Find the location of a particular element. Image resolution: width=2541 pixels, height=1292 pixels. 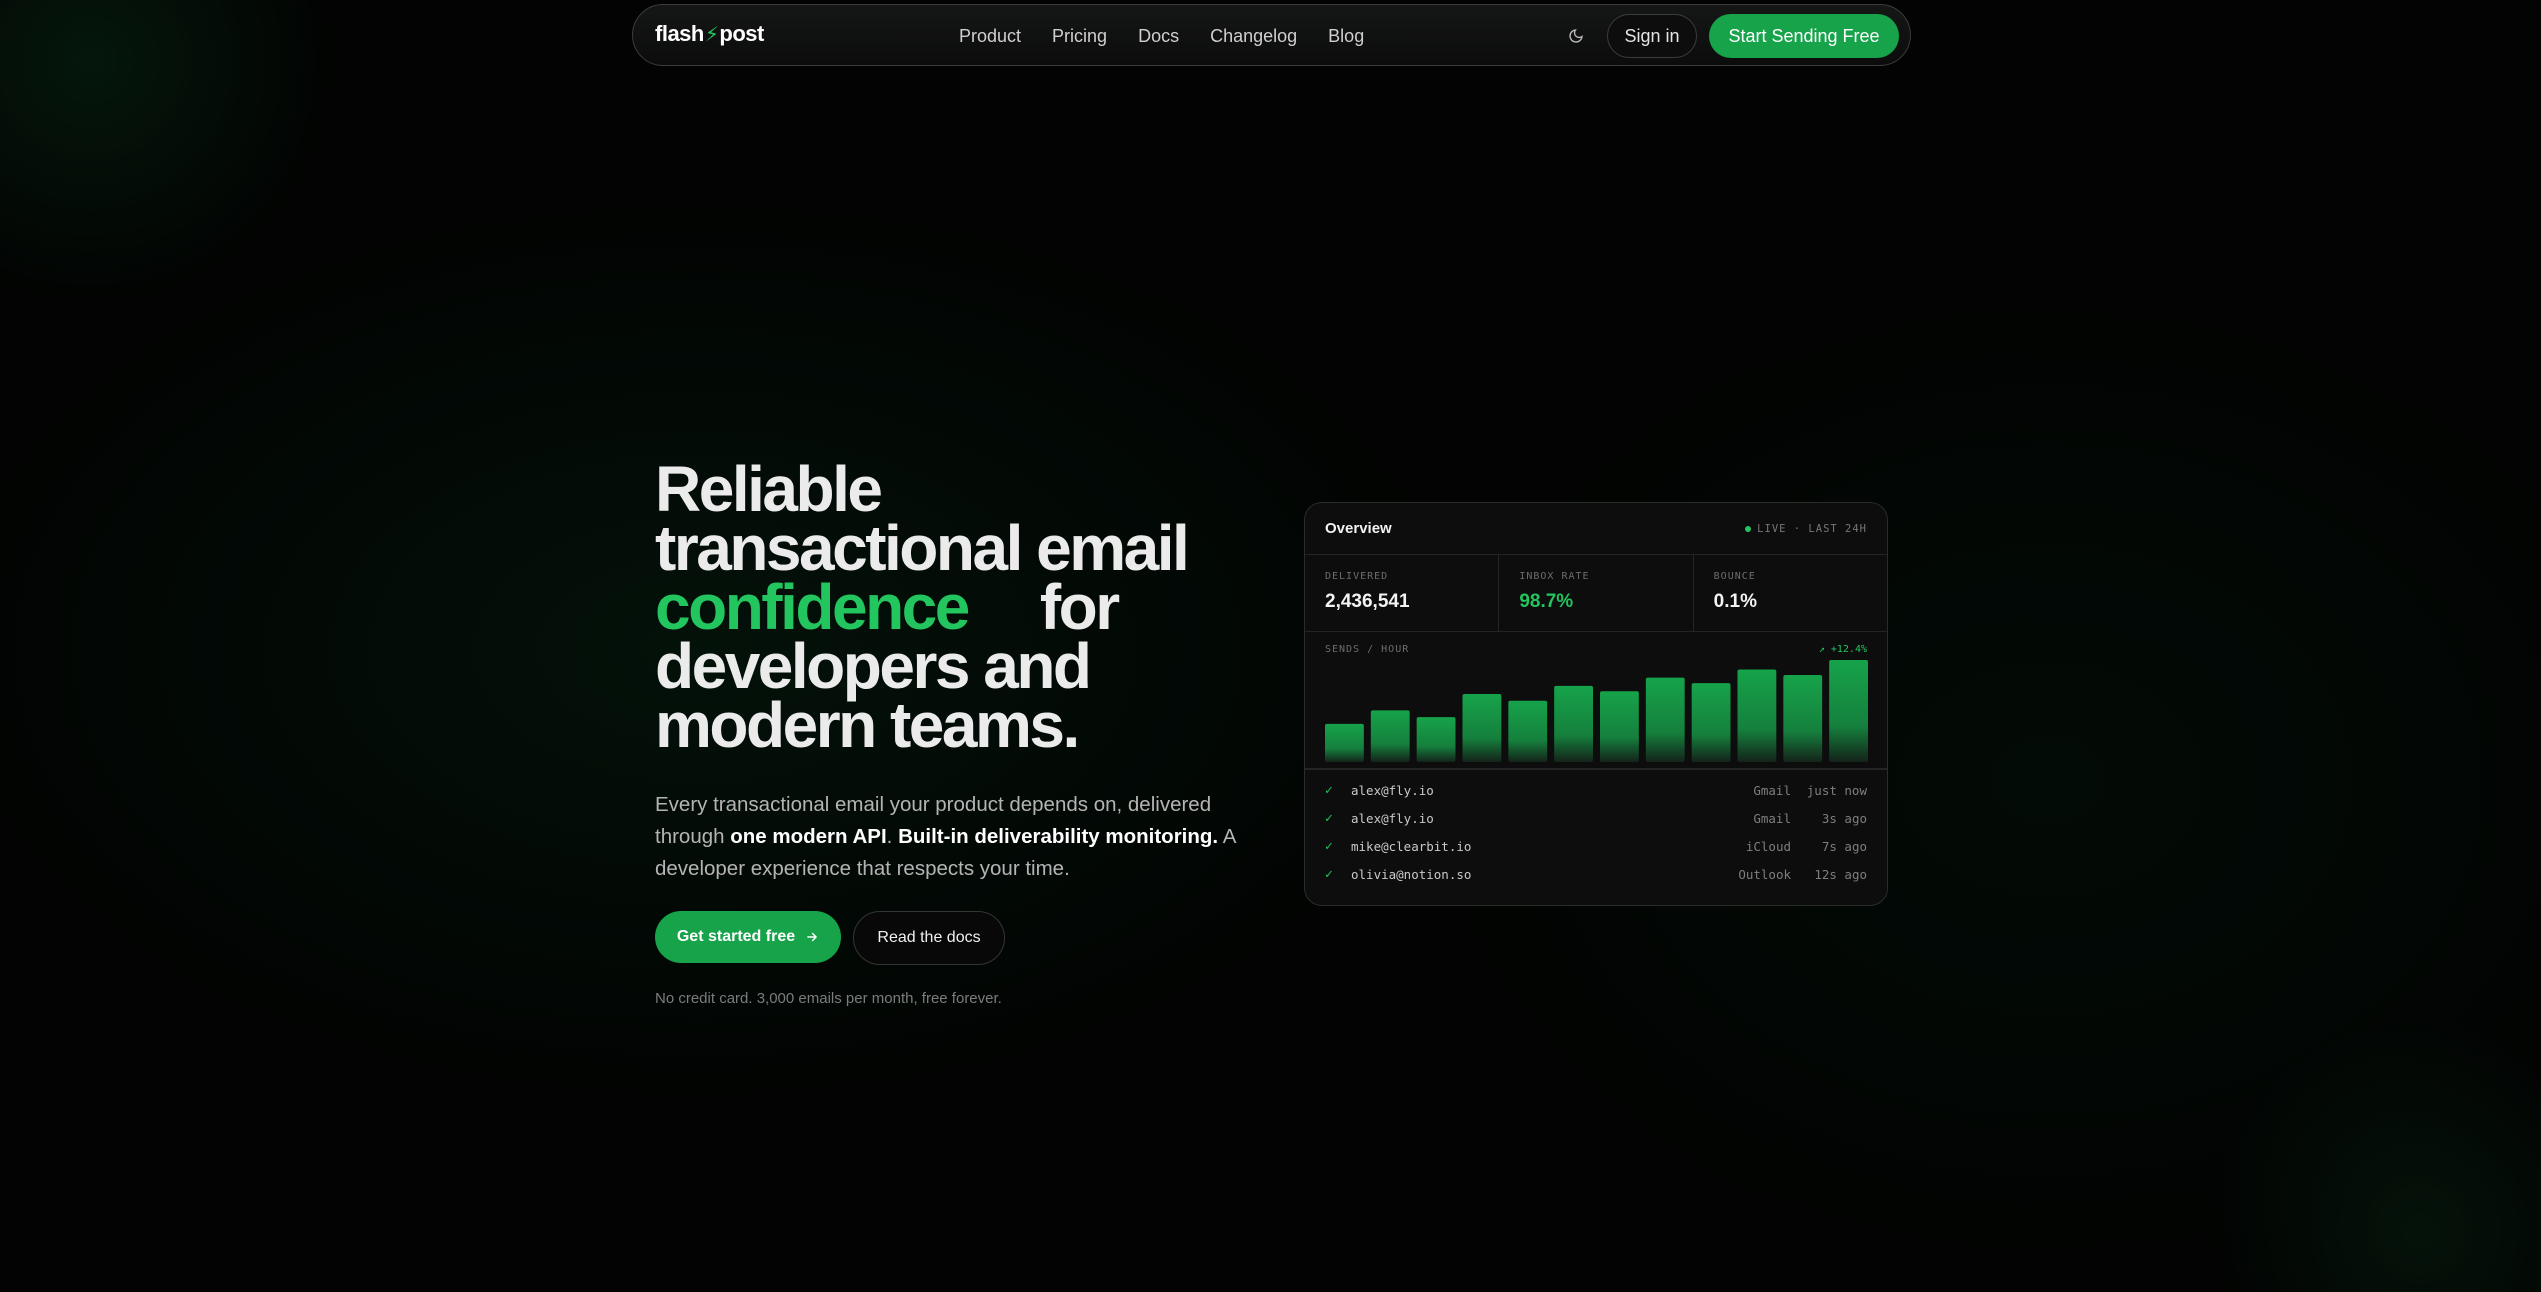

live-badge: LIVE · LAST 24H is located at coordinates (1806, 529).